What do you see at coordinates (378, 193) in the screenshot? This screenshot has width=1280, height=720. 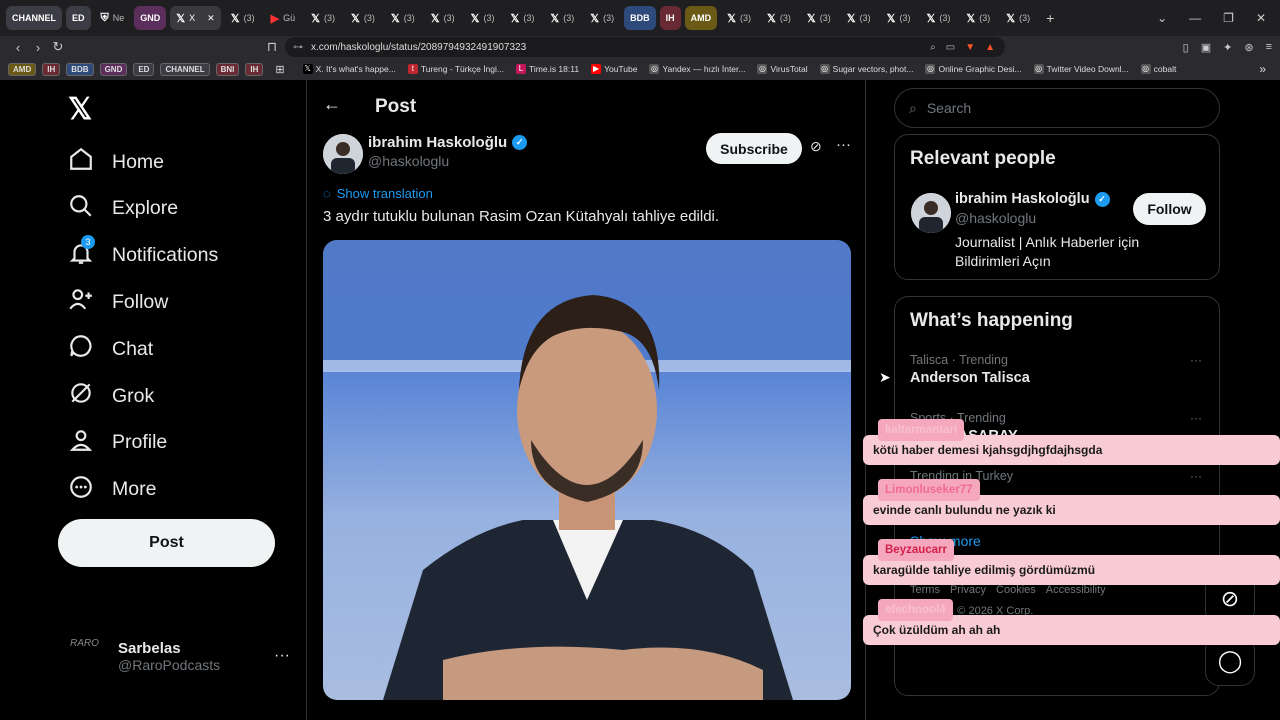 I see `show-translation-link: ◌ Show translation` at bounding box center [378, 193].